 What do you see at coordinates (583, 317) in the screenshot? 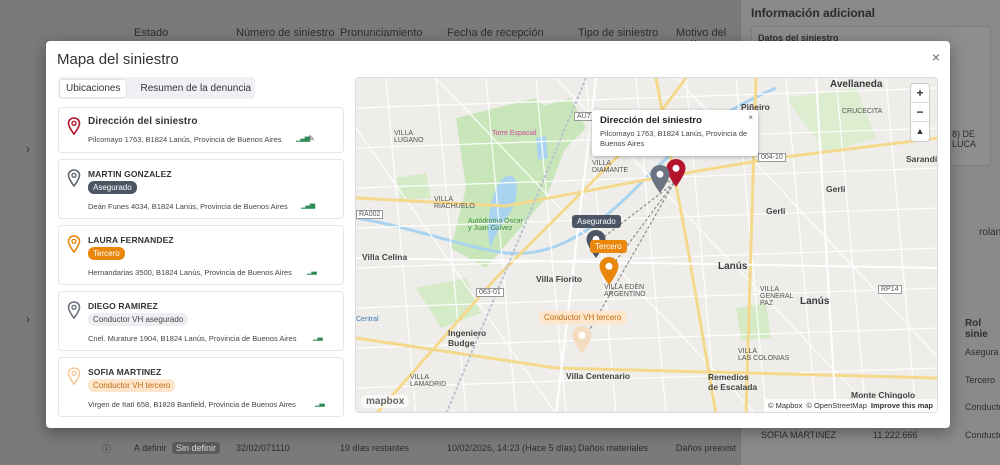
I see `marker-tag-conductor-tercero: Conductor VH tercero` at bounding box center [583, 317].